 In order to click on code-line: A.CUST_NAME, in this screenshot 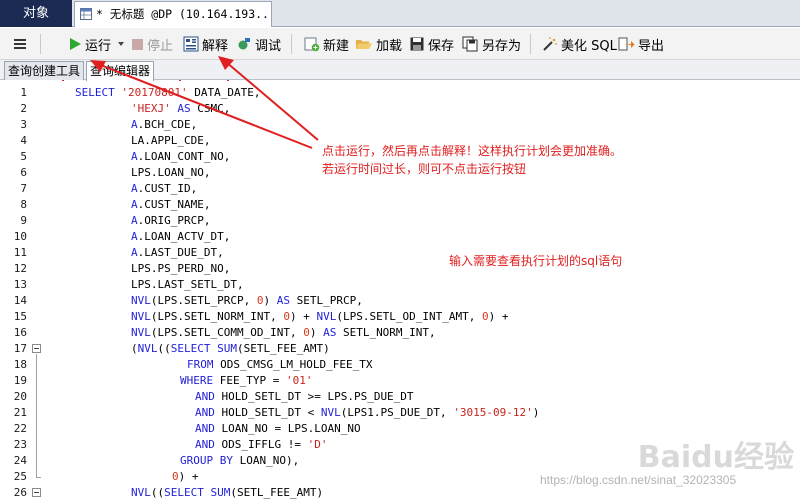, I will do `click(170, 205)`.